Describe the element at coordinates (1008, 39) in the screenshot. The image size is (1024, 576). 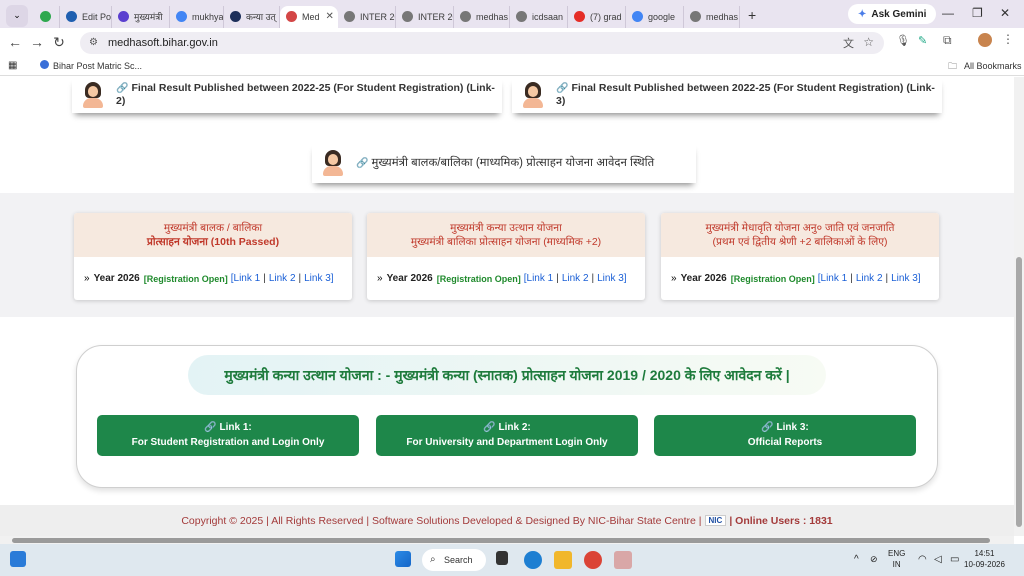
I see `menu-icon: ⋮` at that location.